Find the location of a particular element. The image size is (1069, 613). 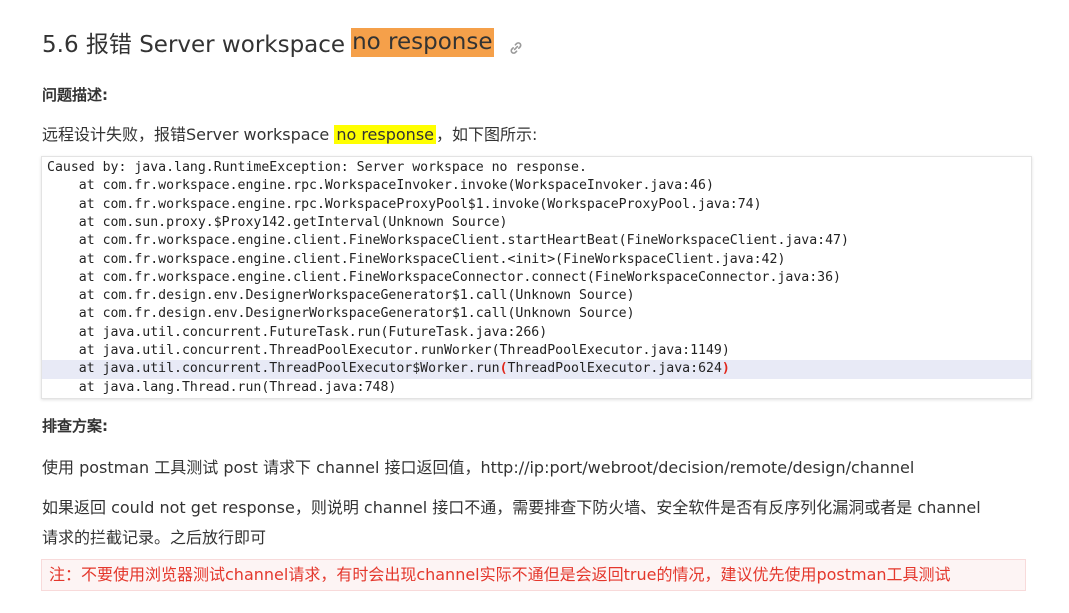

problem-text-before: 远程设计失败，报错Server workspace is located at coordinates (188, 134).